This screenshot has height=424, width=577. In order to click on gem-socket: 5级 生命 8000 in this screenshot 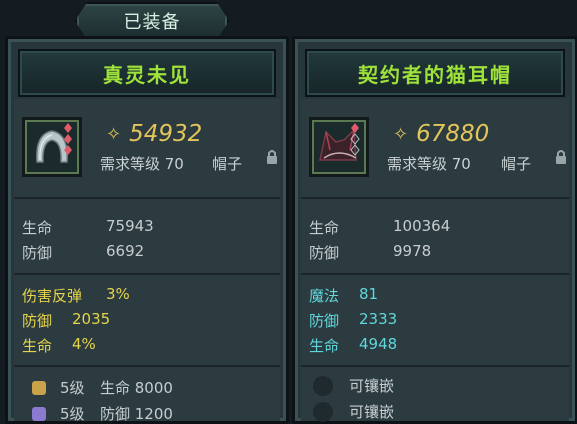, I will do `click(102, 387)`.